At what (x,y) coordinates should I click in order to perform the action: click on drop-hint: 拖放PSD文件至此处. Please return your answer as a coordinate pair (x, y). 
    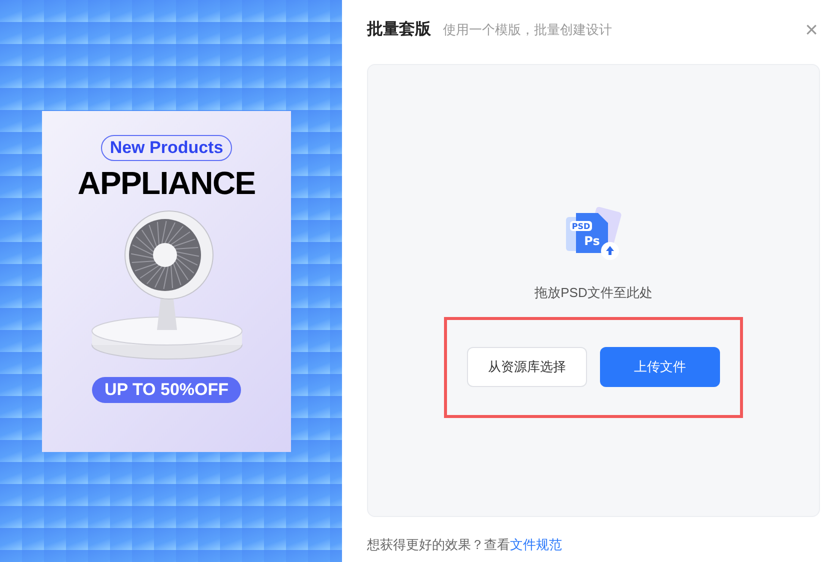
    Looking at the image, I should click on (593, 293).